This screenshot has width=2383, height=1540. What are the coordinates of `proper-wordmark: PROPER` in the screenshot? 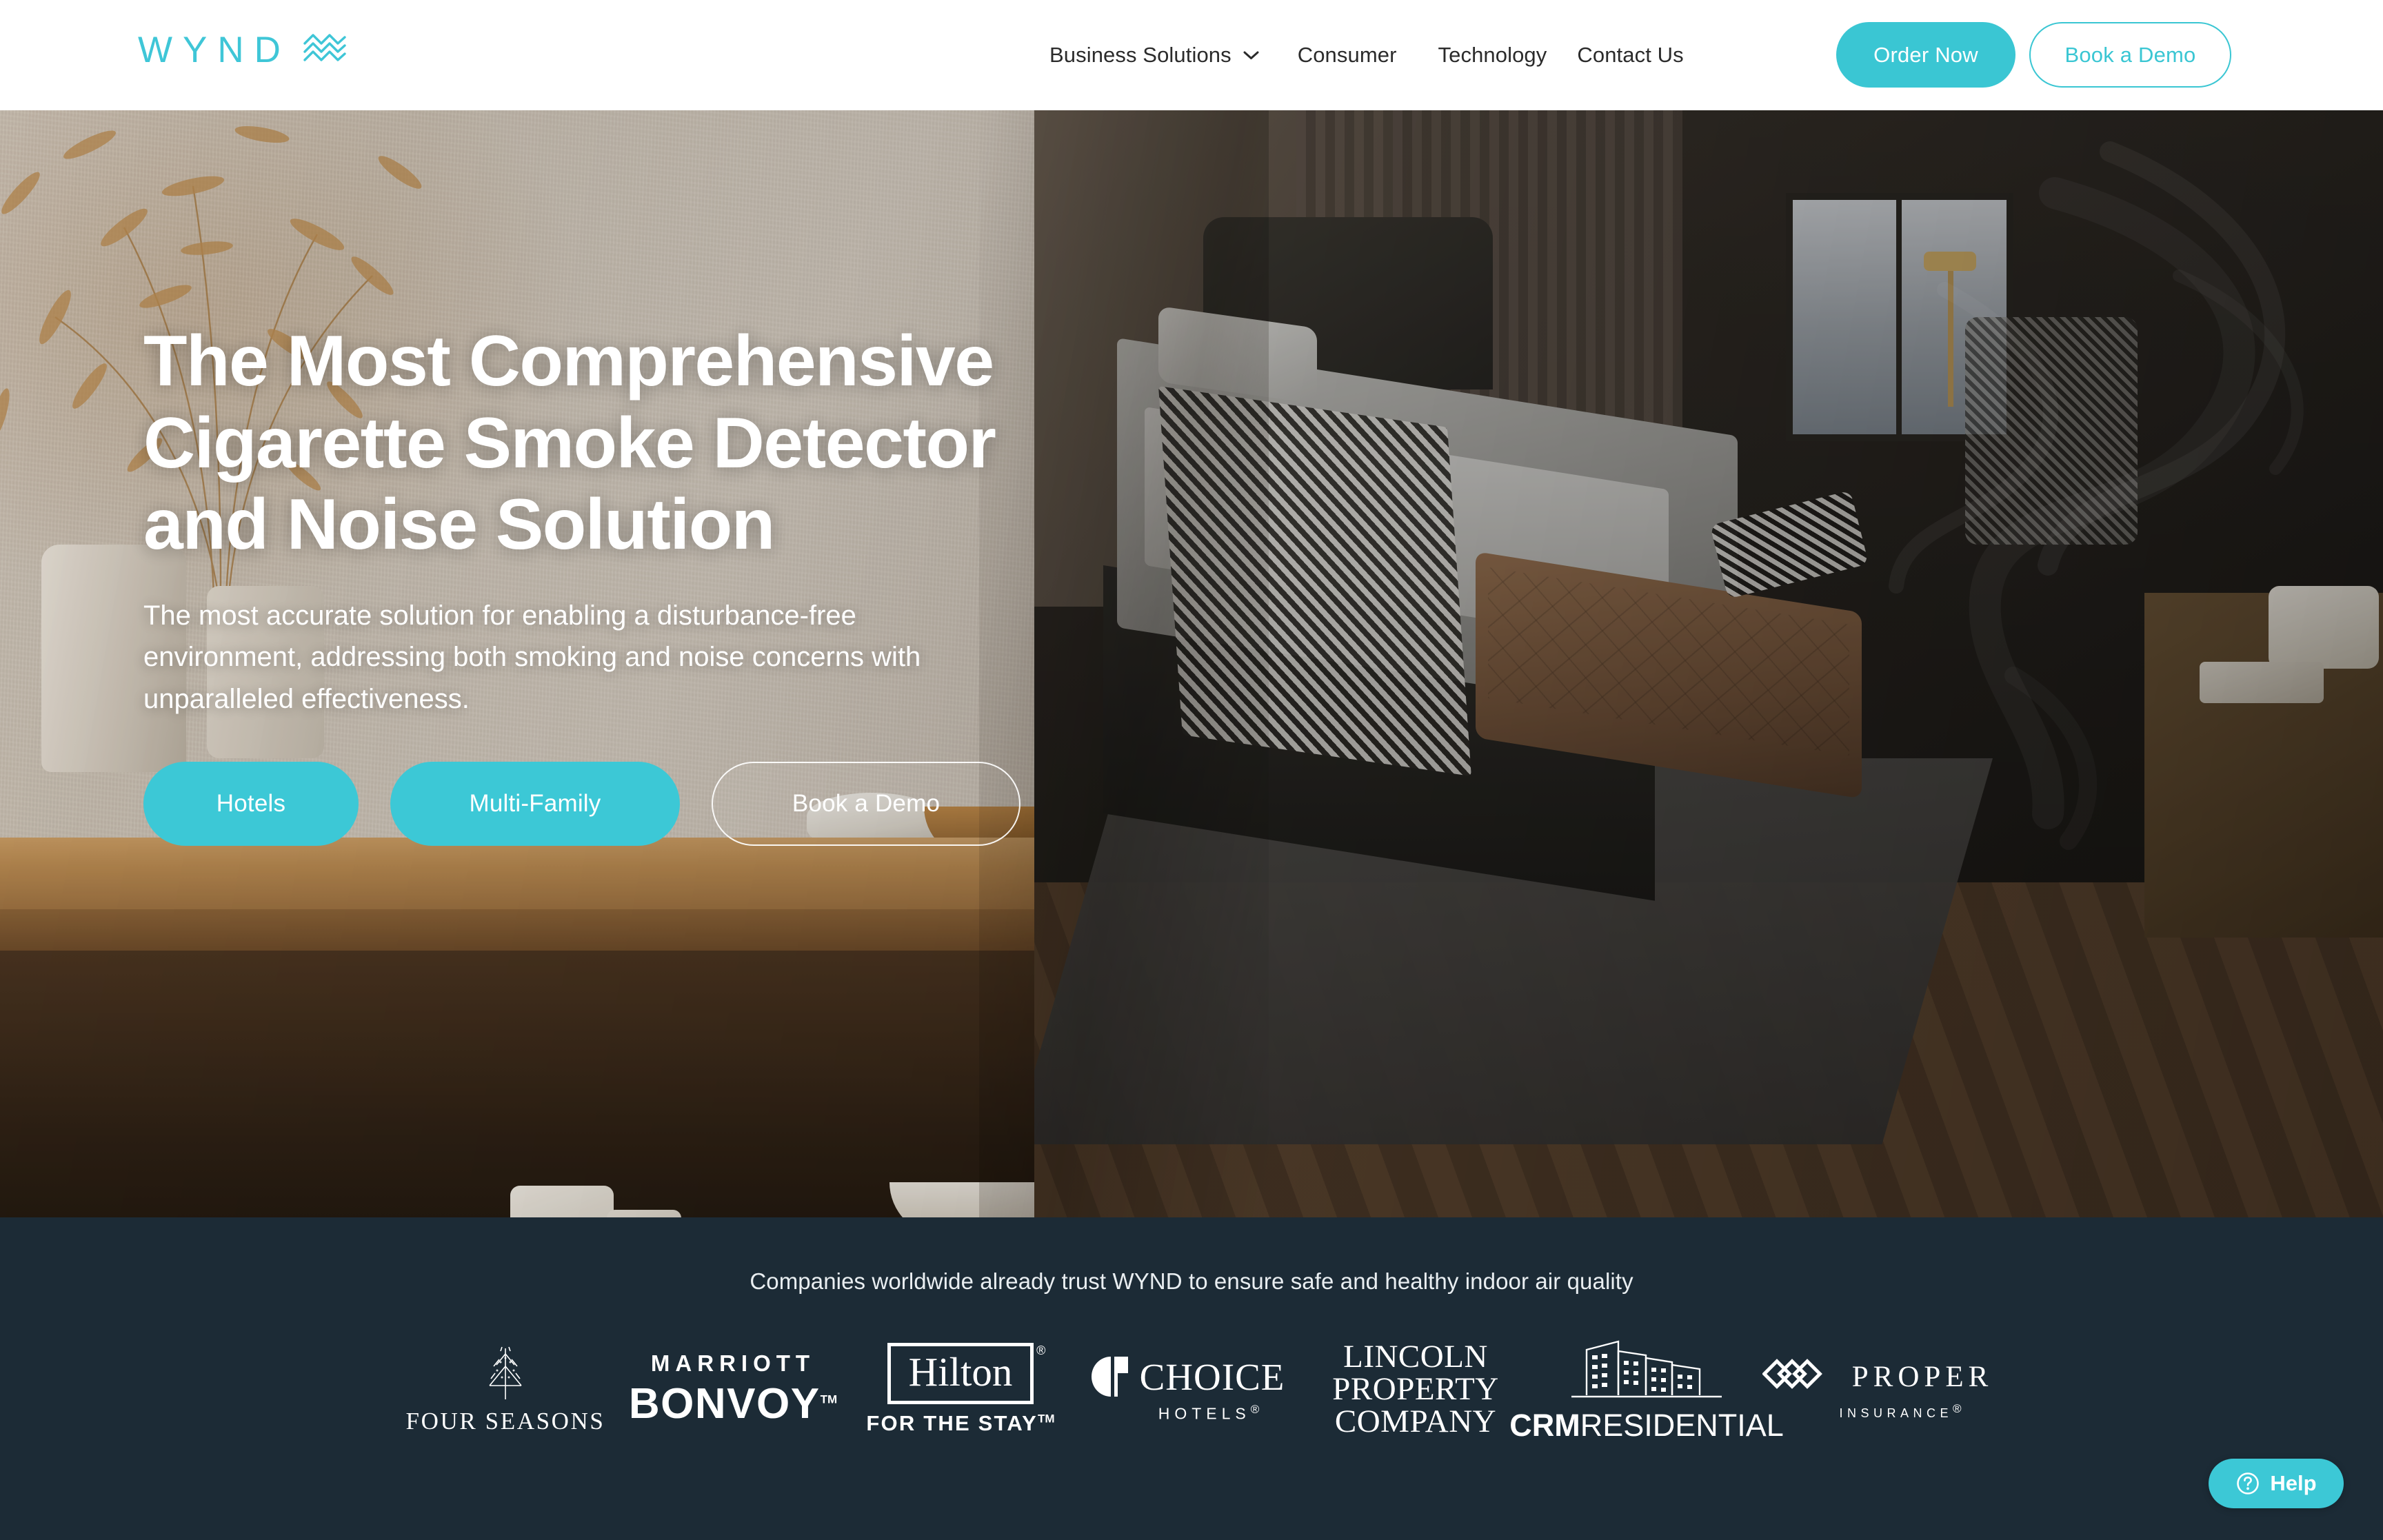 It's located at (1922, 1377).